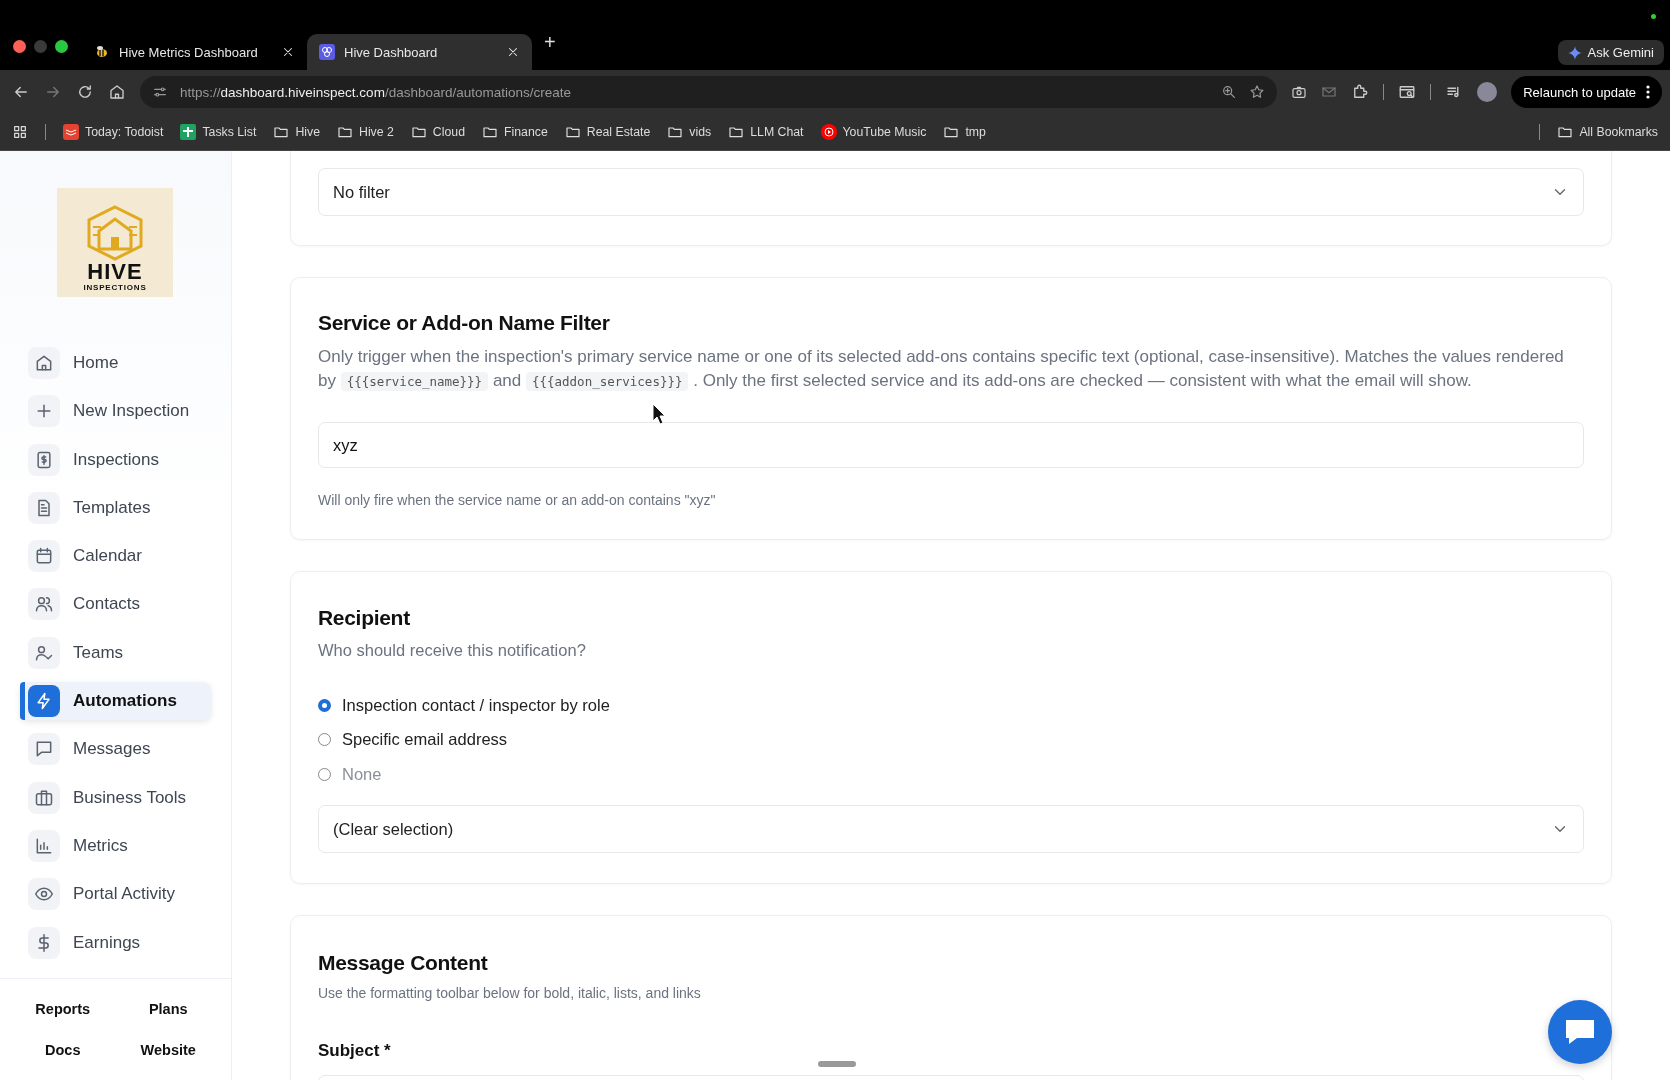 This screenshot has width=1670, height=1080. I want to click on nav-item: New Inspection, so click(115, 411).